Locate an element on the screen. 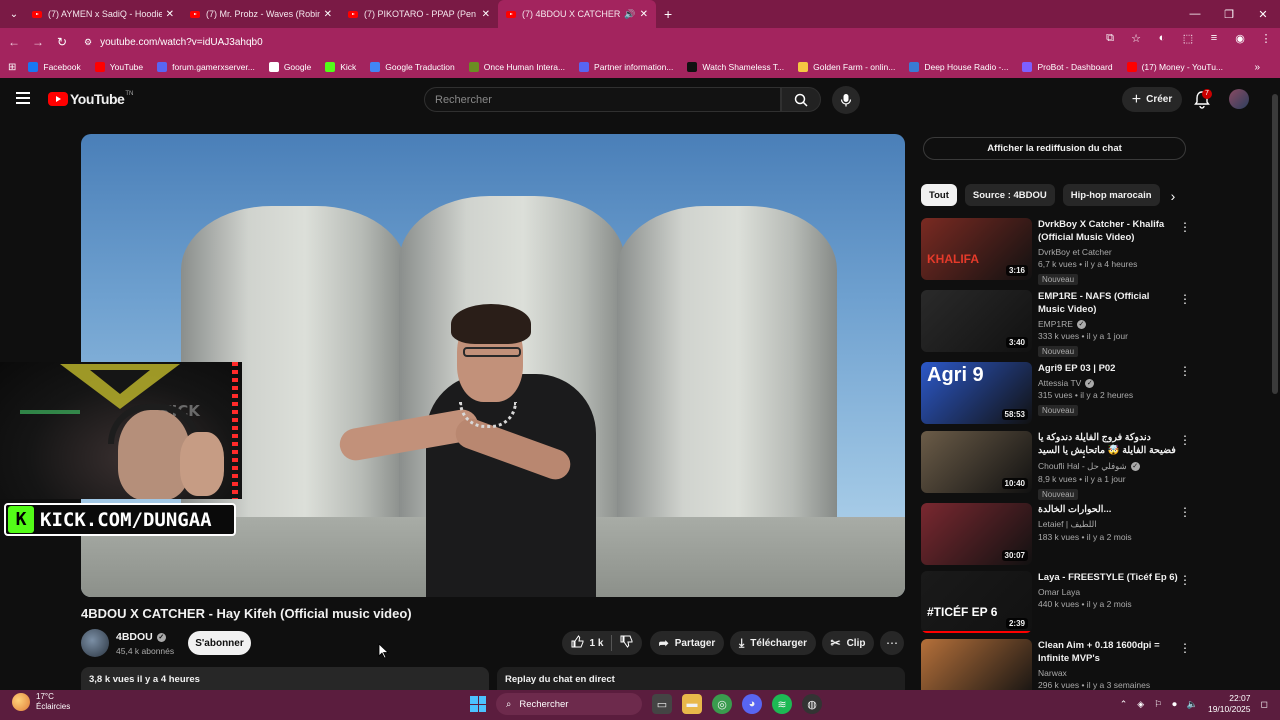  thumbs-down-icon is located at coordinates (626, 643).